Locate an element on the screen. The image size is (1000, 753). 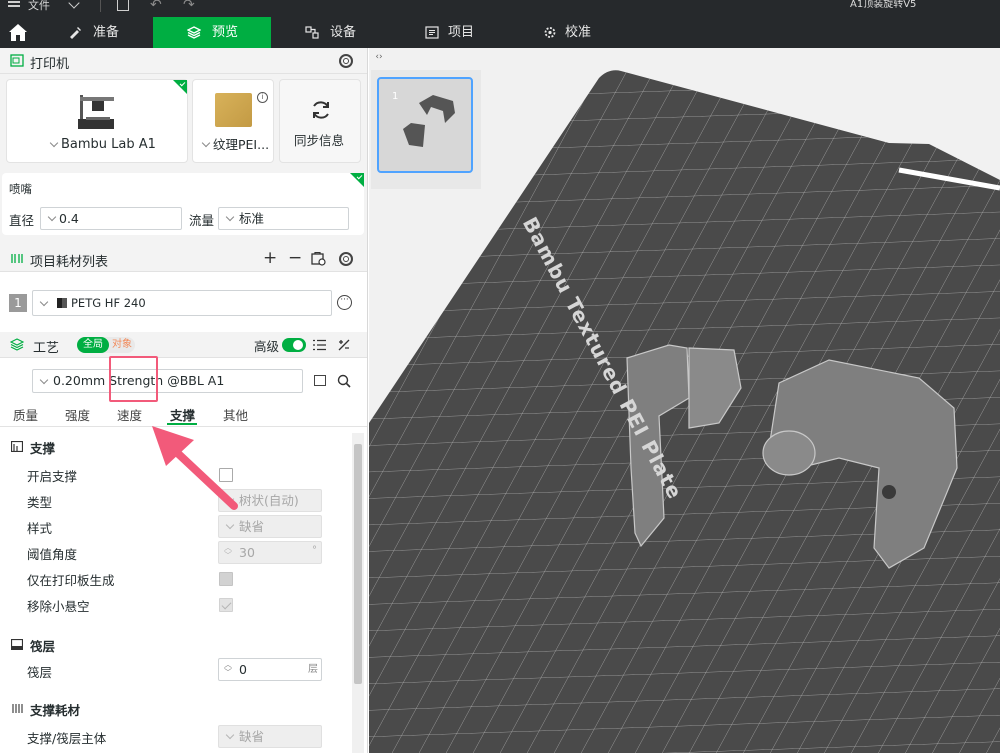
support-base-select: 缺省 is located at coordinates (270, 736).